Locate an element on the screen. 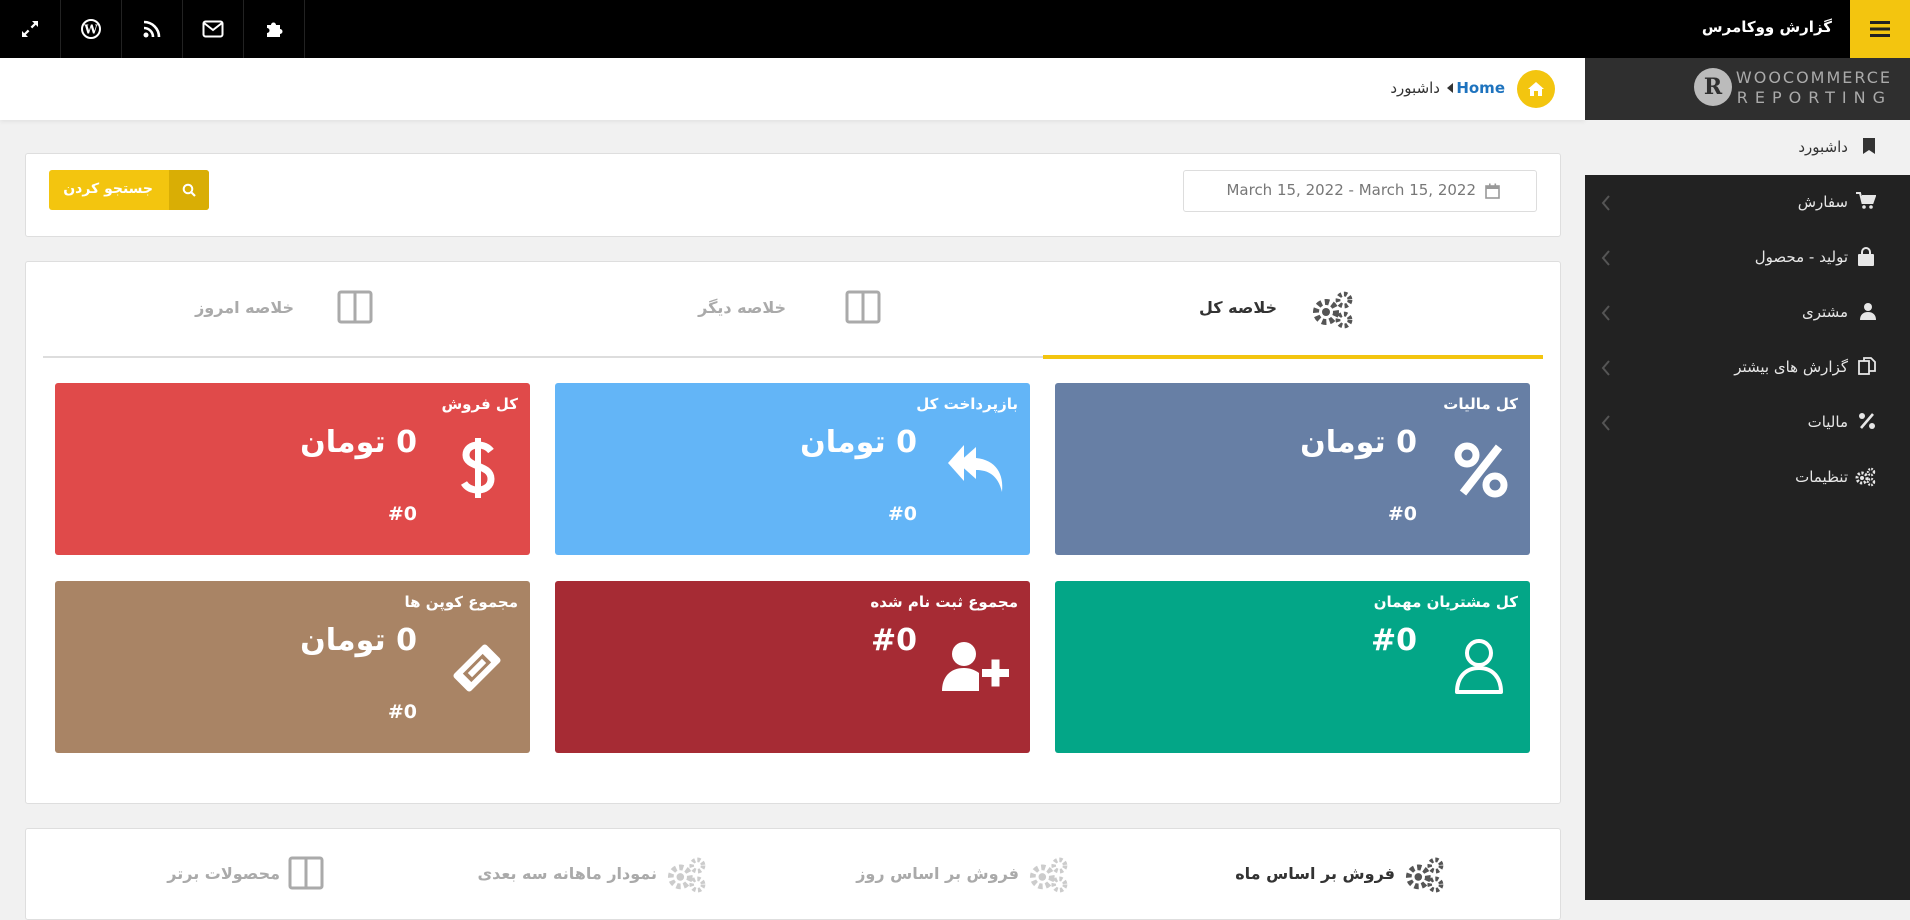 This screenshot has width=1910, height=920. expand-icon is located at coordinates (30, 29).